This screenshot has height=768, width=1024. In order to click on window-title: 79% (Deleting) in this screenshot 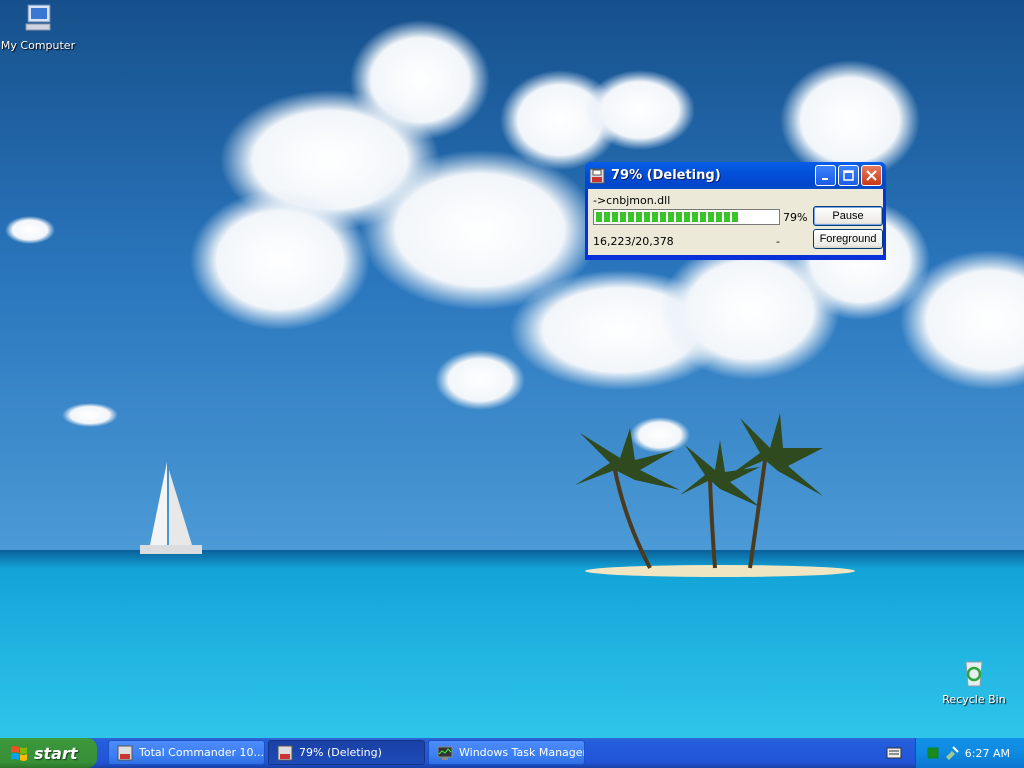, I will do `click(666, 175)`.